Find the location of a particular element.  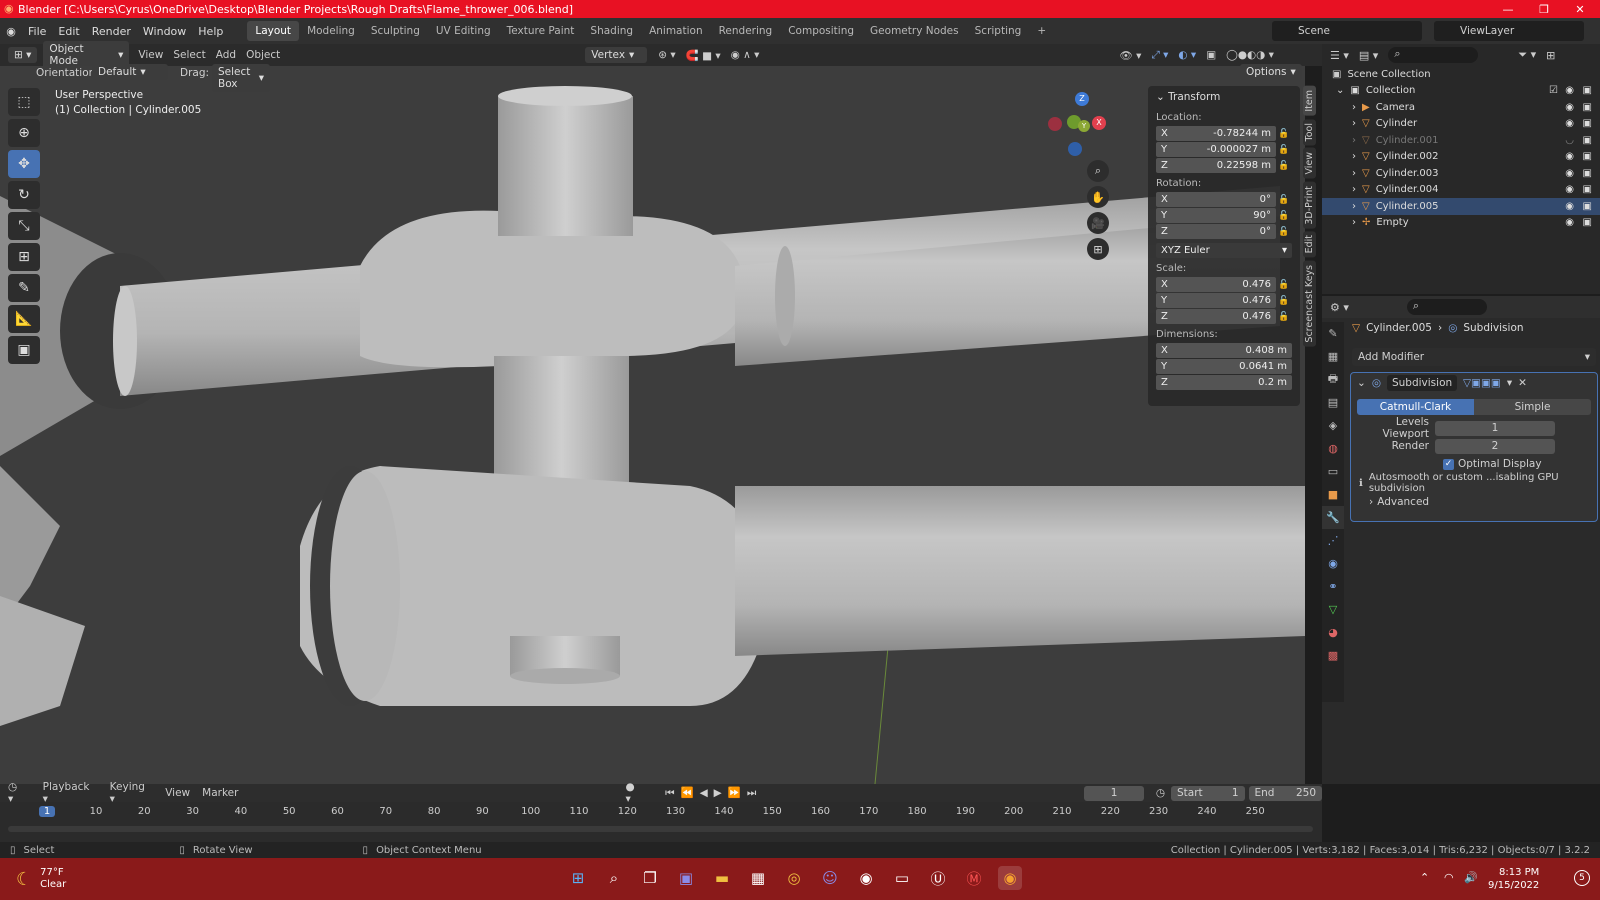

gizmo-icon: ⤢ ▾ is located at coordinates (1159, 55).